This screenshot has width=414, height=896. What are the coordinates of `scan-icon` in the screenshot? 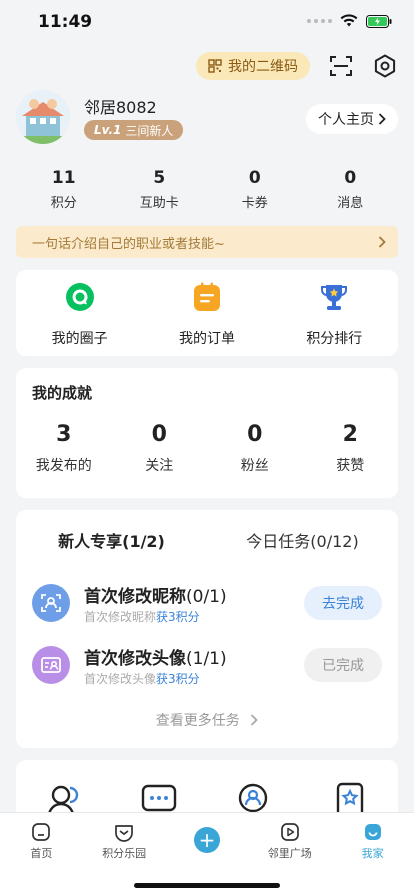 It's located at (341, 66).